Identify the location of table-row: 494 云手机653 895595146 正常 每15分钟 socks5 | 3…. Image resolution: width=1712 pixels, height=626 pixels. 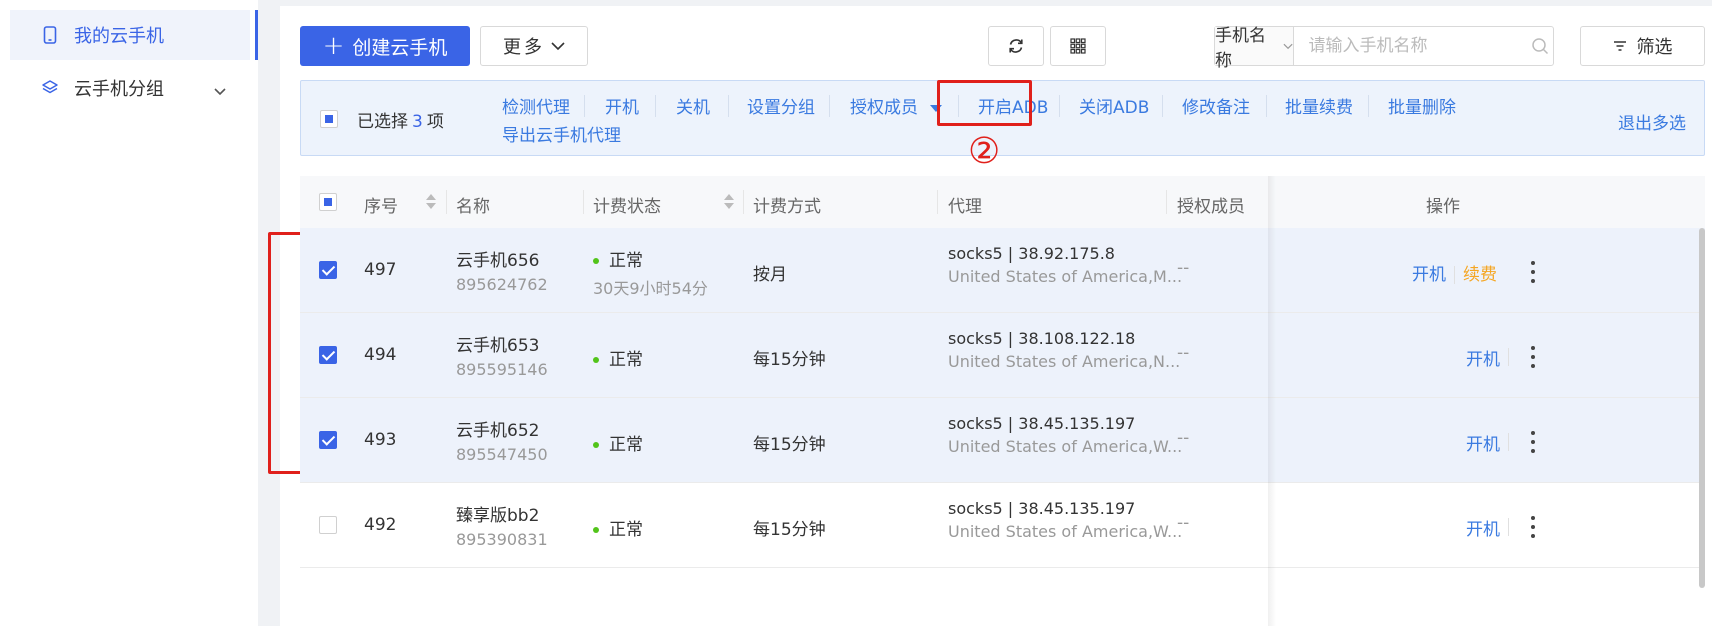
(1002, 355).